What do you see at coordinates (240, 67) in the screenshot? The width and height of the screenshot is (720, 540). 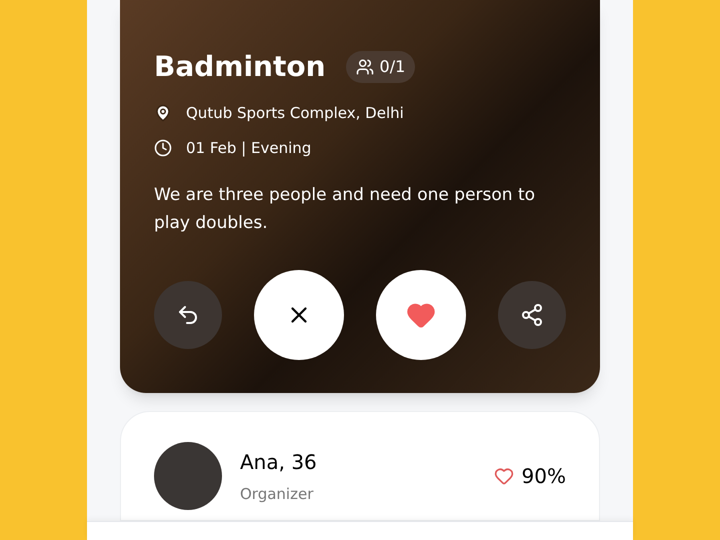 I see `event-title: Badminton` at bounding box center [240, 67].